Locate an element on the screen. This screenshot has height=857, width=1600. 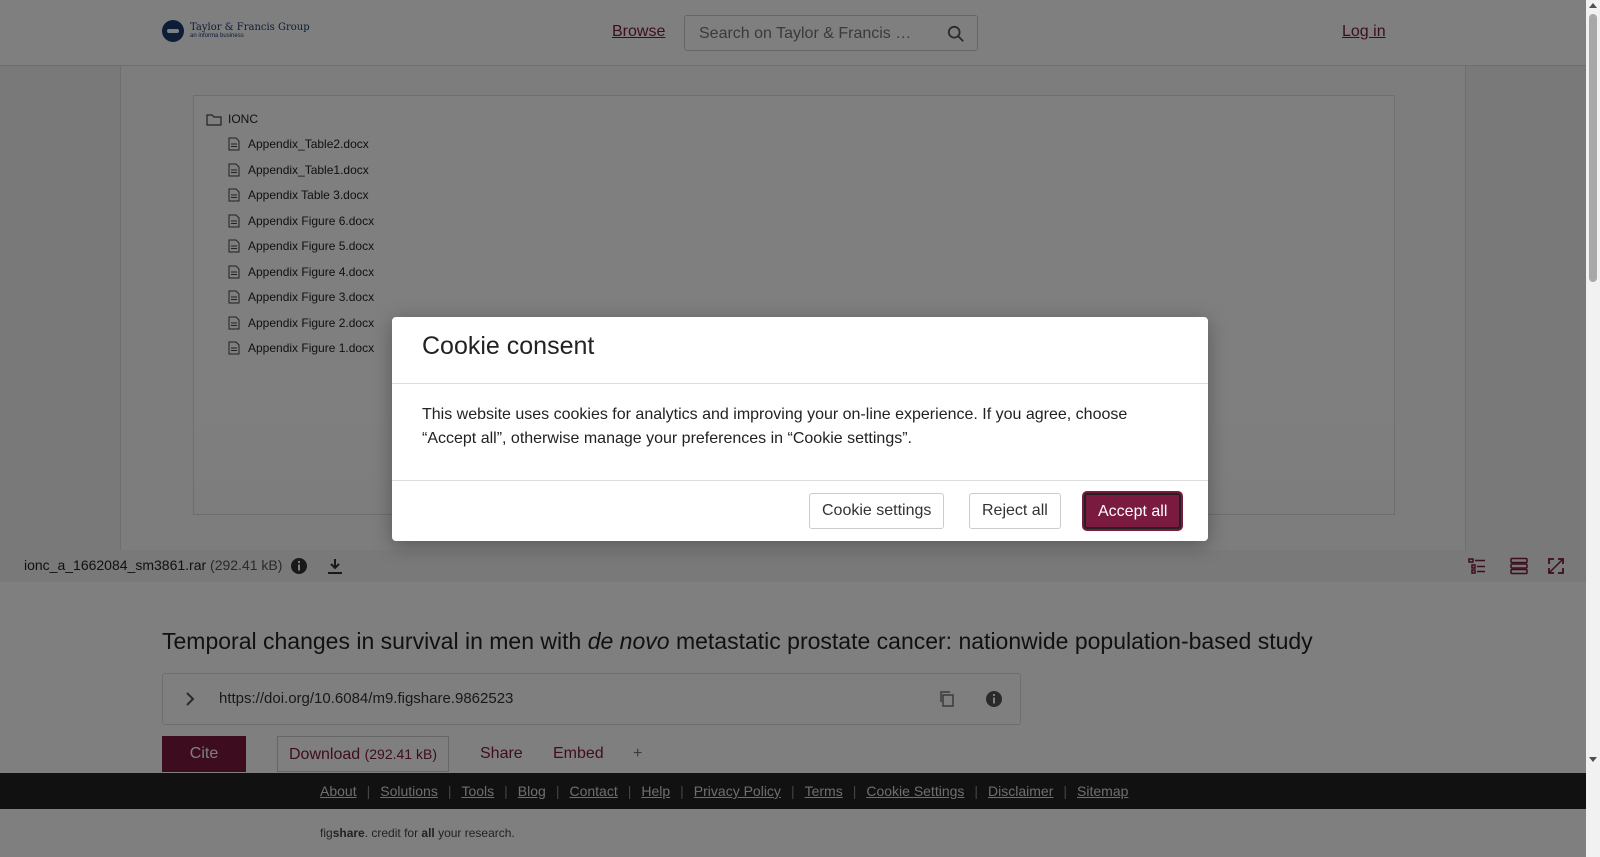
scroll-down-arrow-icon is located at coordinates (1593, 759).